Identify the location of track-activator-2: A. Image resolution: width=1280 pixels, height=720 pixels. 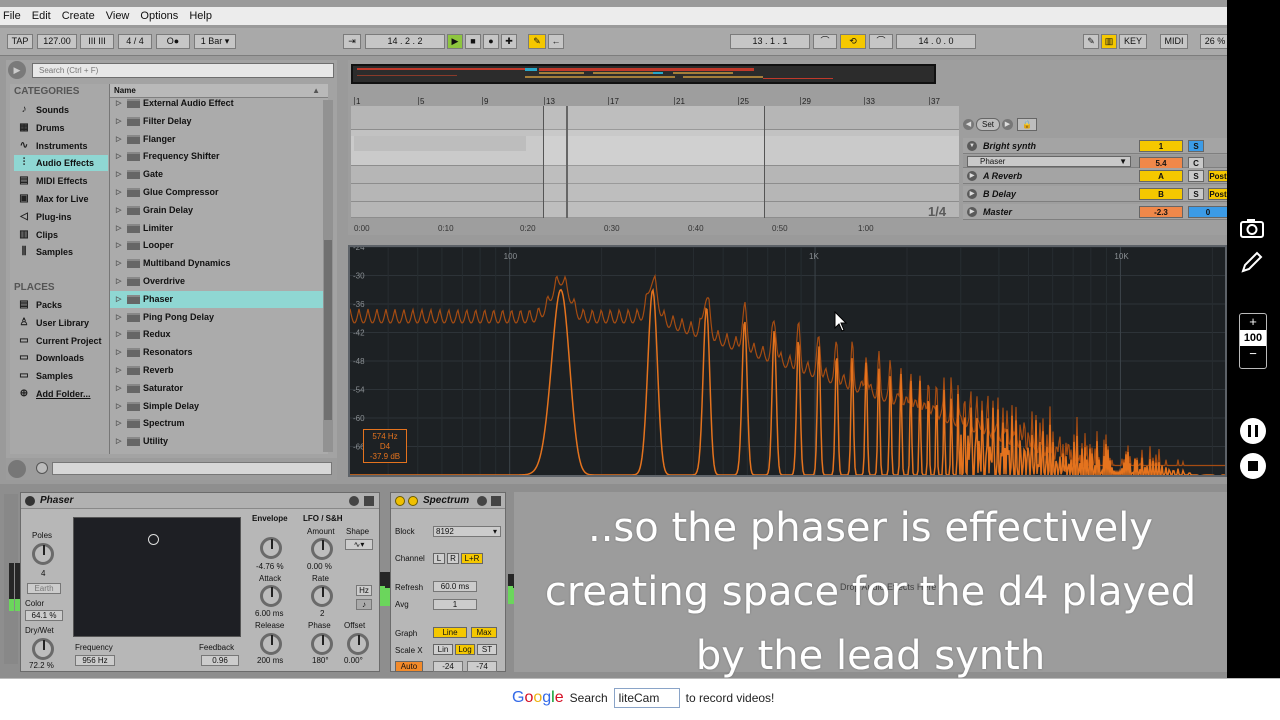
(1161, 176).